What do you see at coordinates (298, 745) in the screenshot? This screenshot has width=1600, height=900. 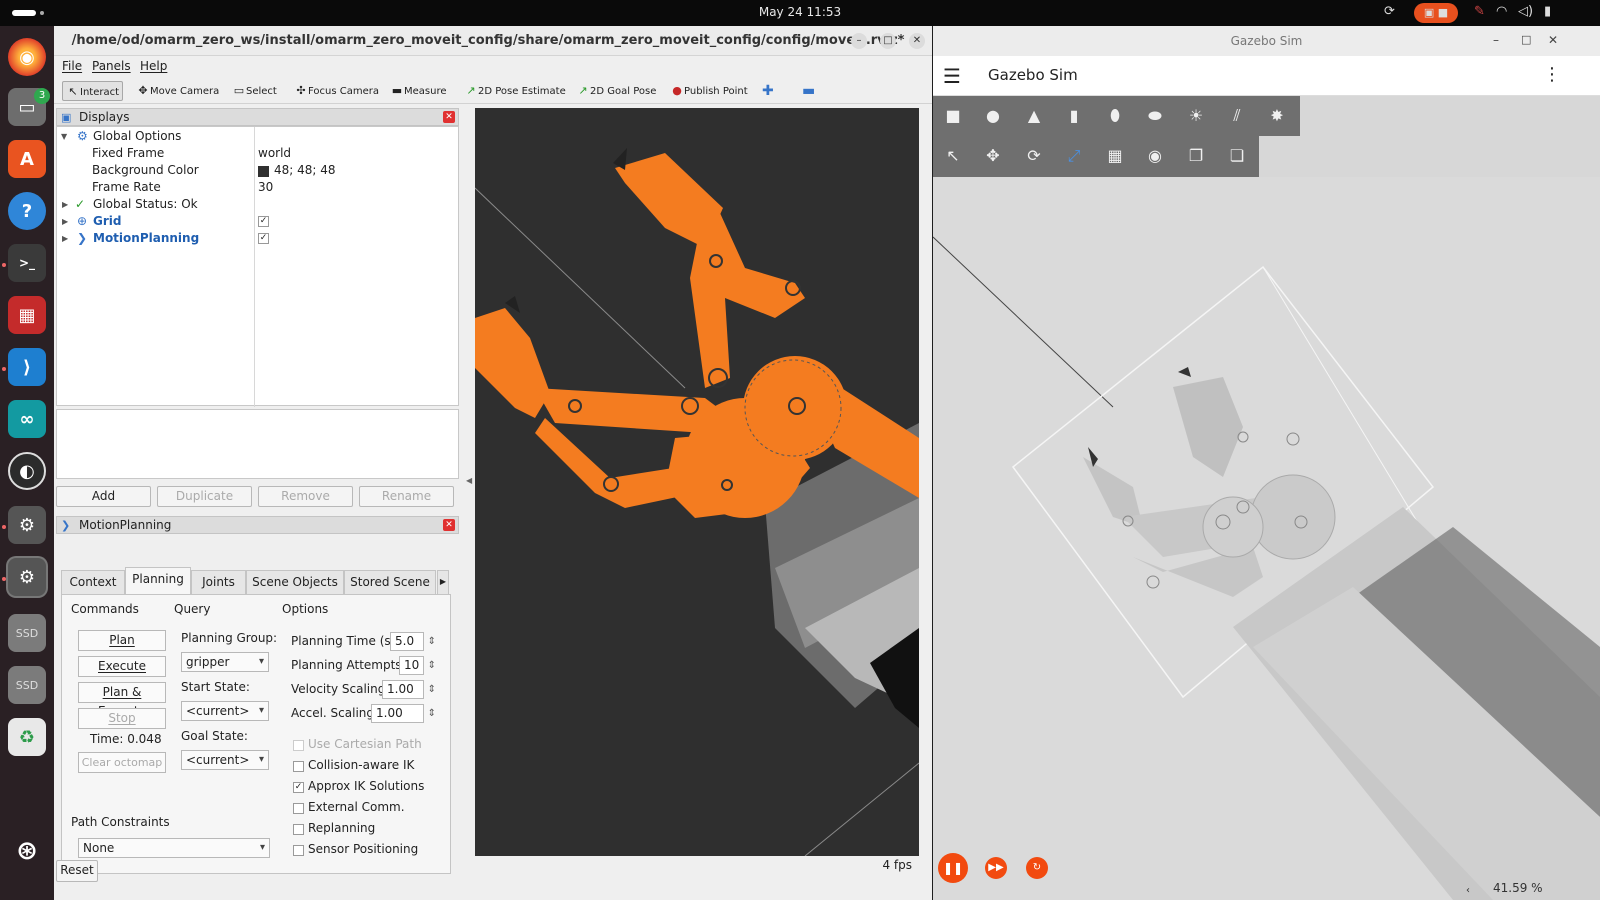 I see `use-cartesian-checkbox` at bounding box center [298, 745].